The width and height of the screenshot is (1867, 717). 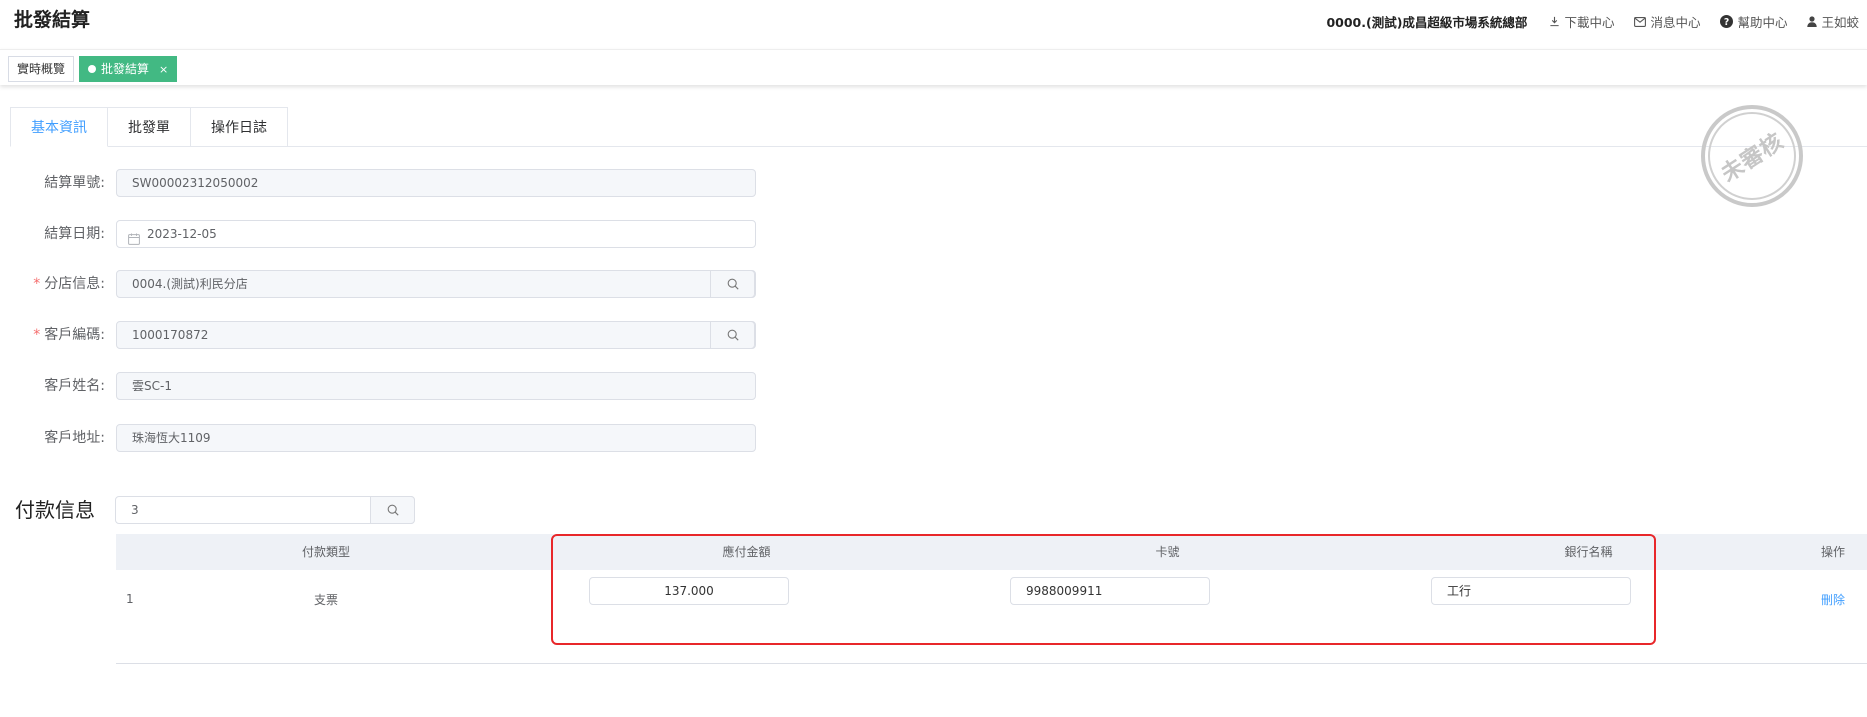 I want to click on customer-address-label: 客戶地址:, so click(x=74, y=438).